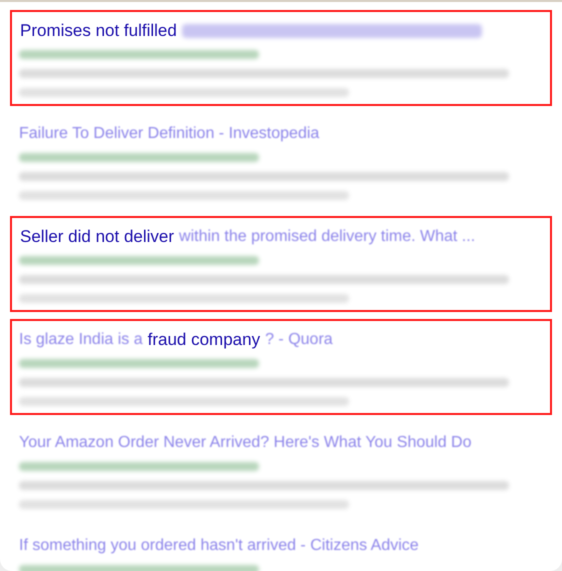 The height and width of the screenshot is (571, 562). Describe the element at coordinates (245, 443) in the screenshot. I see `result-title-link: Your Amazon Order Never Arrived? Here's What You Should Do` at that location.